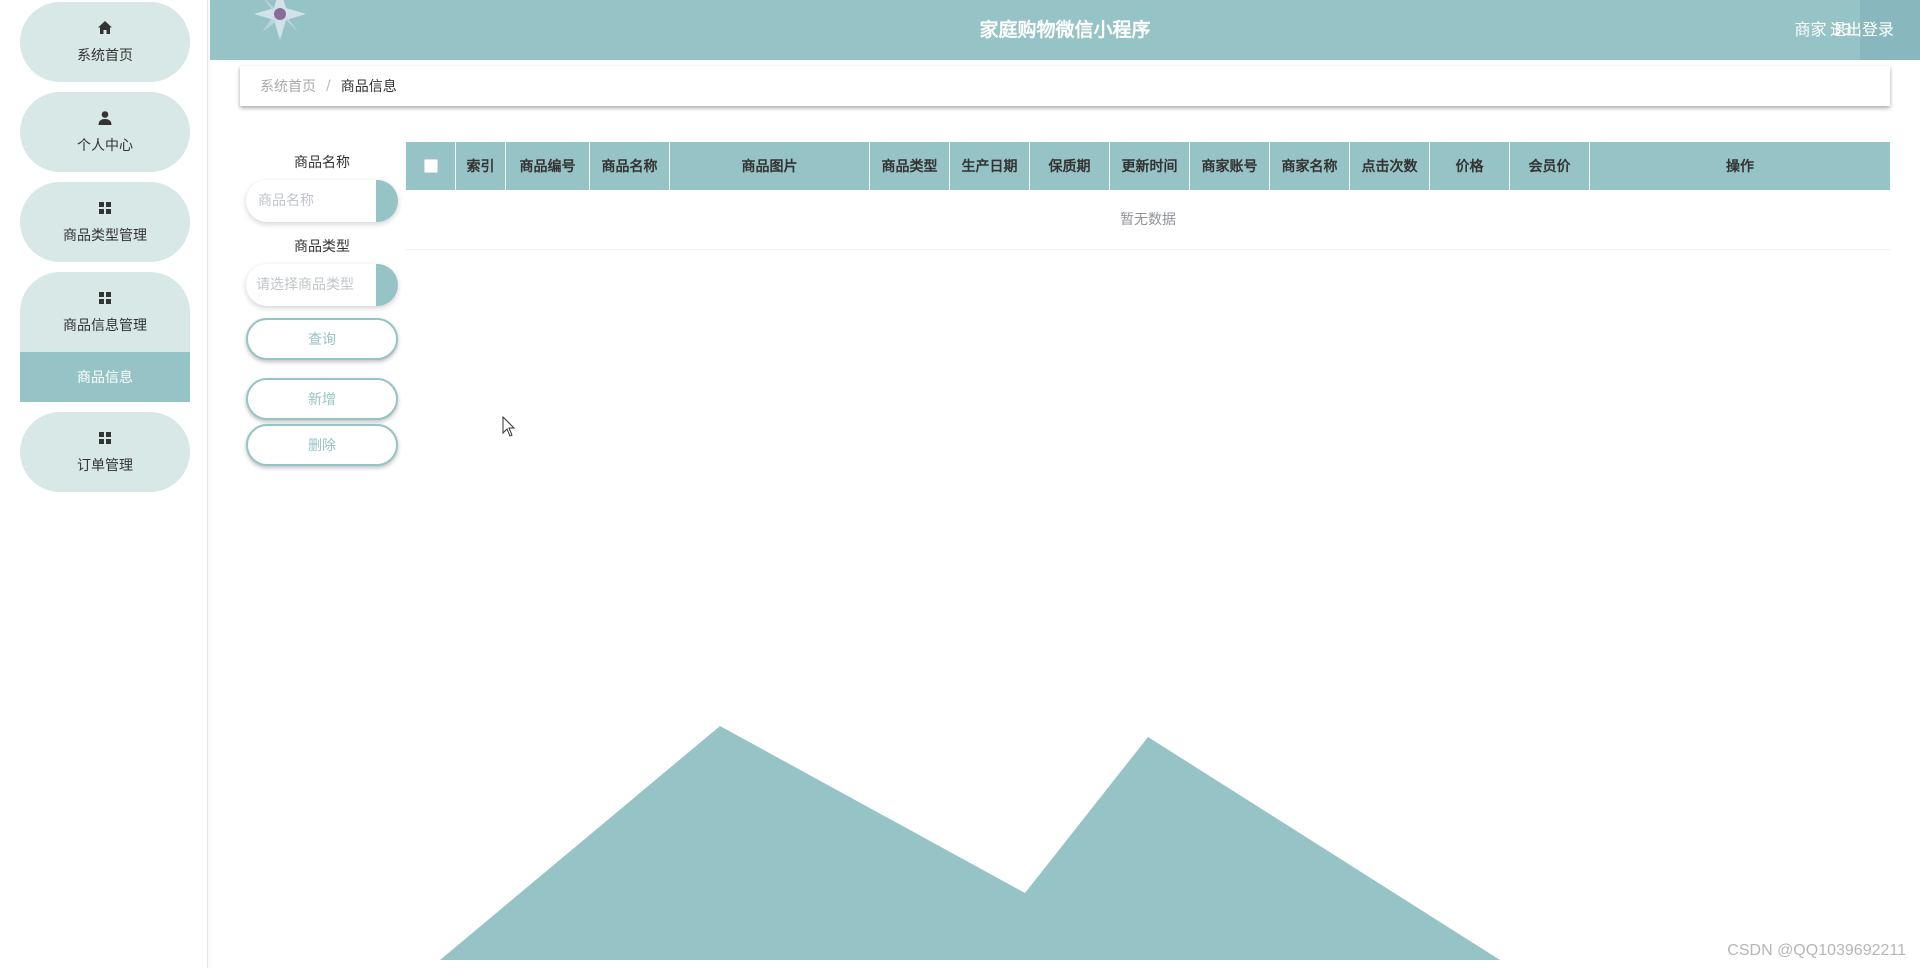 This screenshot has width=1920, height=968. I want to click on product-name-field, so click(322, 201).